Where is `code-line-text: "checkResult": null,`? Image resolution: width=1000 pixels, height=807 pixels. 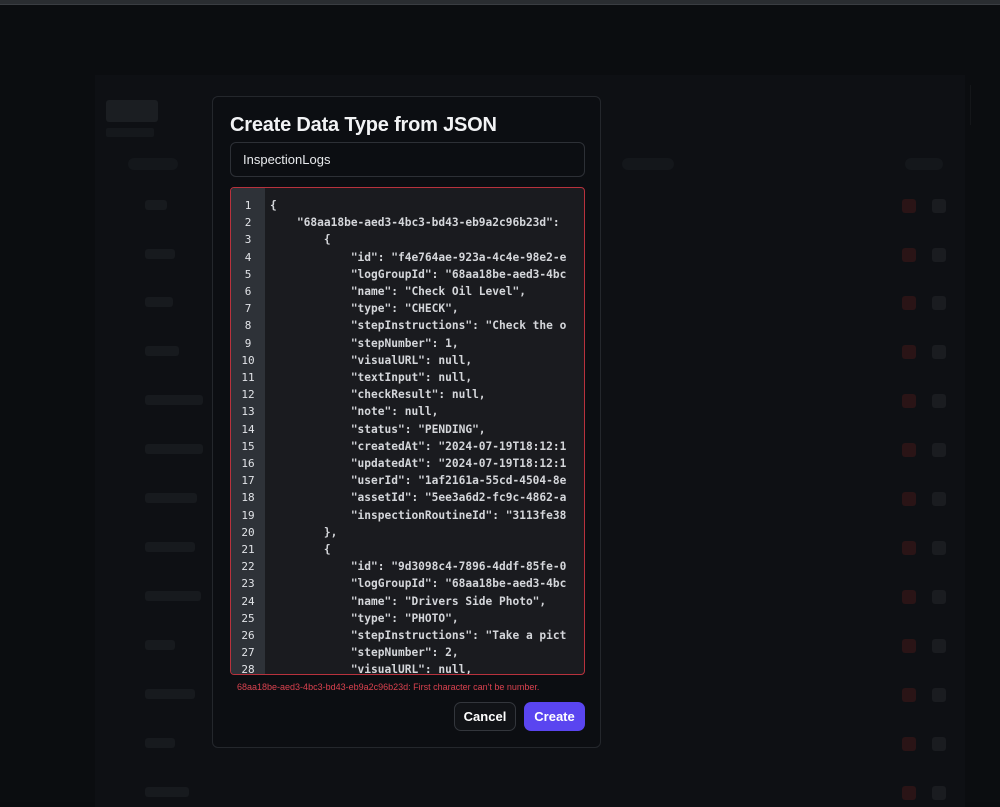 code-line-text: "checkResult": null, is located at coordinates (378, 395).